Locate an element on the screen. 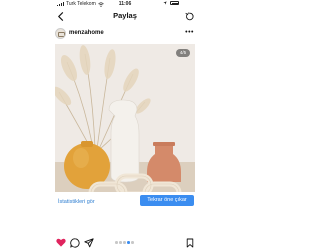 The image size is (320, 250). post-header: menzahome ••• is located at coordinates (125, 34).